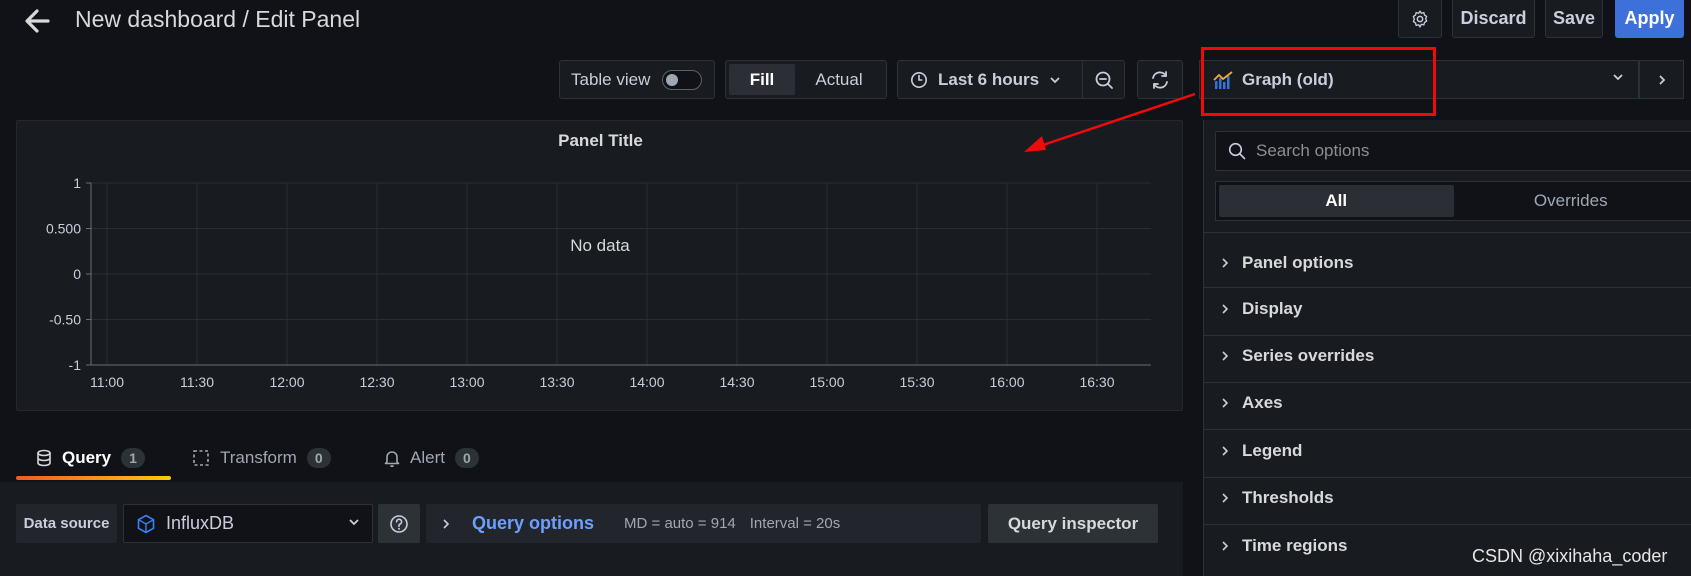 The height and width of the screenshot is (576, 1691). Describe the element at coordinates (916, 382) in the screenshot. I see `x-tick-label: 15:30` at that location.